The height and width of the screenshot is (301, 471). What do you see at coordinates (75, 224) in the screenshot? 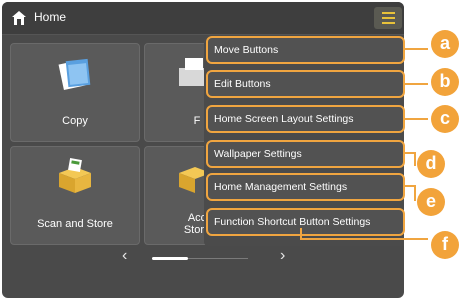
I see `tile-label: Scan and Store` at bounding box center [75, 224].